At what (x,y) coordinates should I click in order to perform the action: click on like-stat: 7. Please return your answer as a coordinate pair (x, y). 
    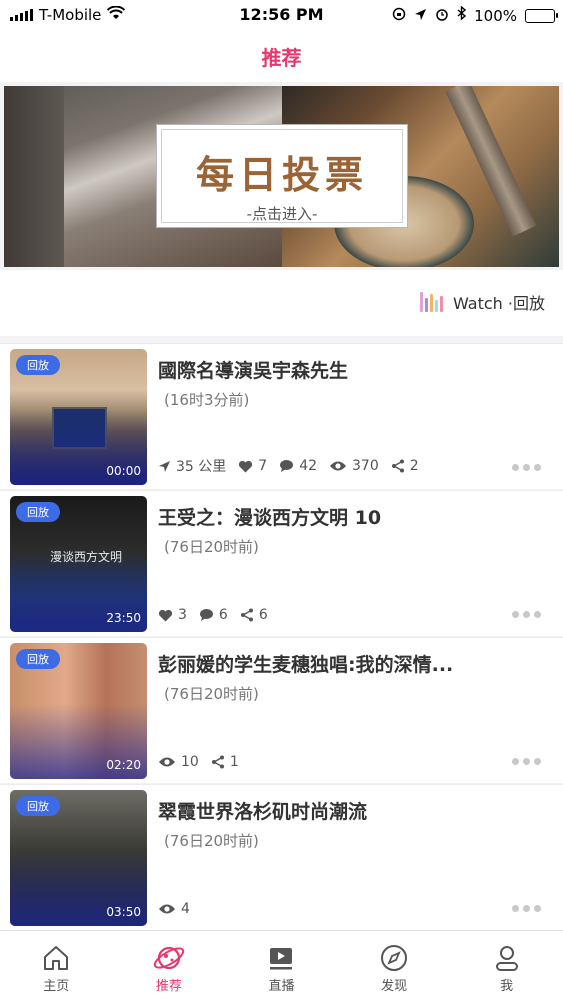
    Looking at the image, I should click on (252, 466).